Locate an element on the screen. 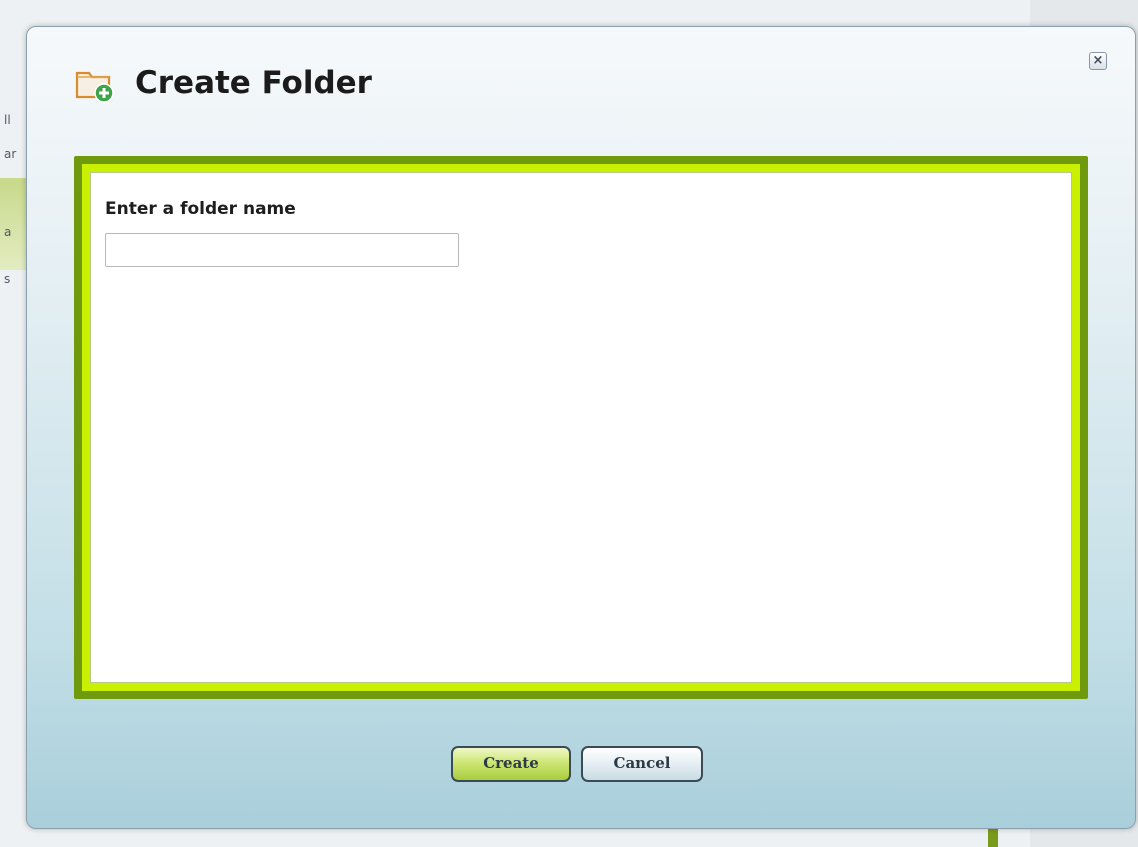  folder-add-icon is located at coordinates (94, 87).